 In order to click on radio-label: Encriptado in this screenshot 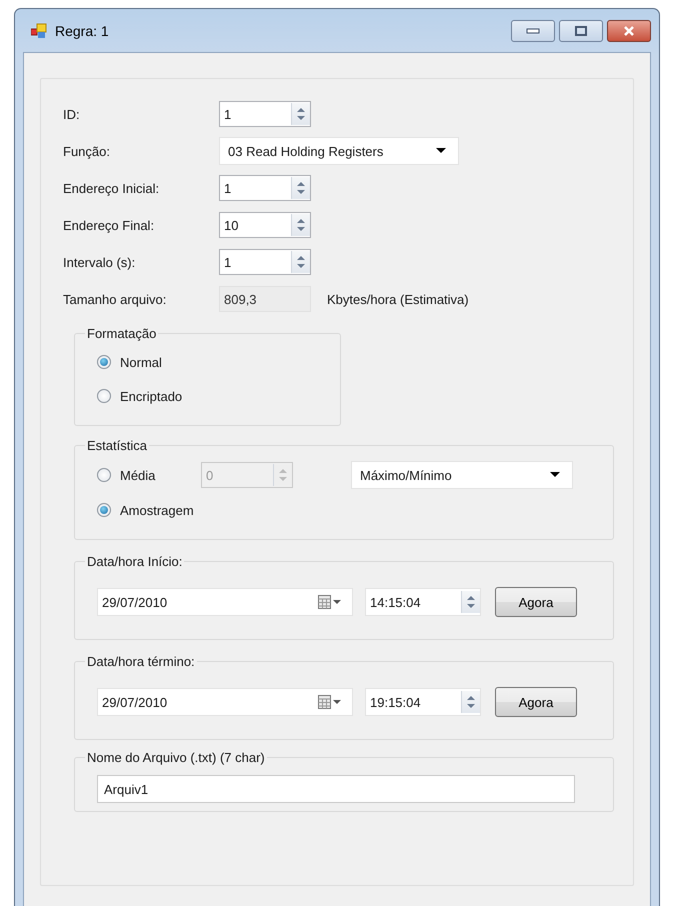, I will do `click(151, 396)`.